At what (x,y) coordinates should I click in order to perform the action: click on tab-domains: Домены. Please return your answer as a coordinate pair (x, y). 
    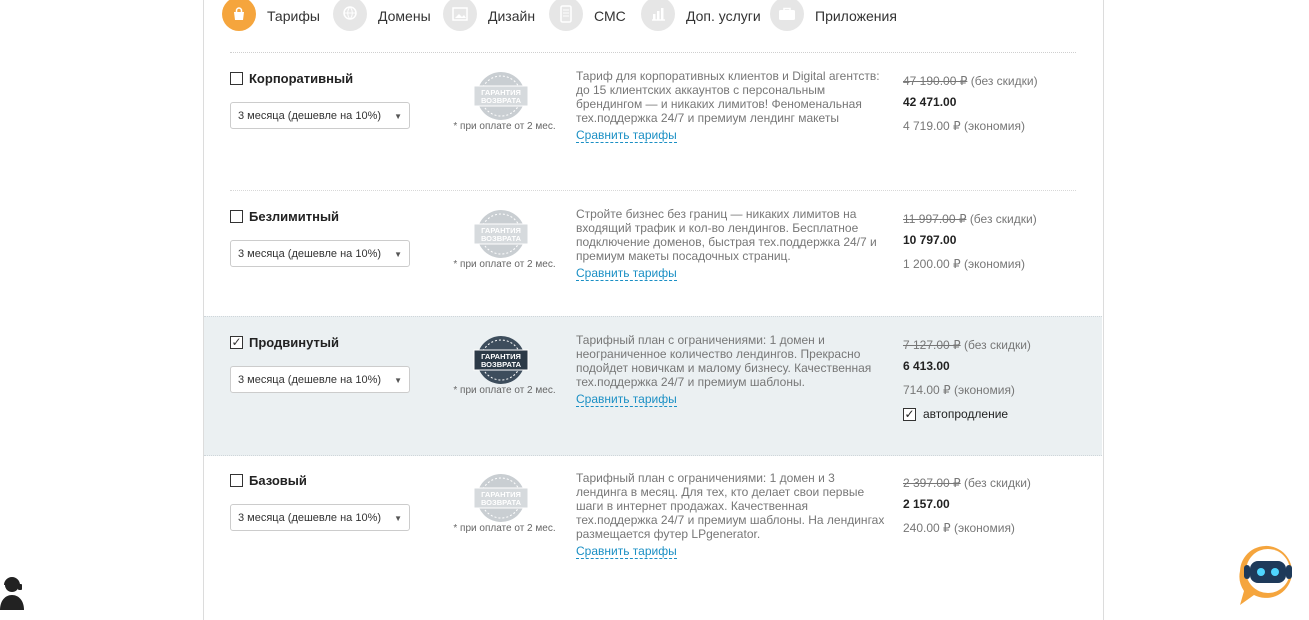
    Looking at the image, I should click on (382, 16).